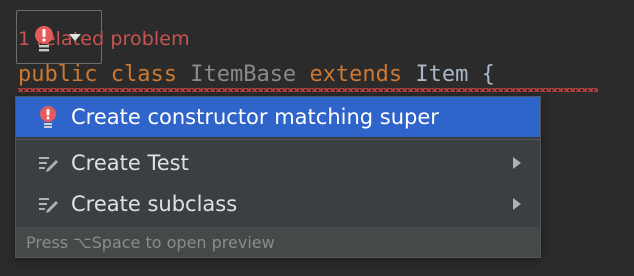 Image resolution: width=634 pixels, height=276 pixels. What do you see at coordinates (488, 74) in the screenshot?
I see `open-brace: {` at bounding box center [488, 74].